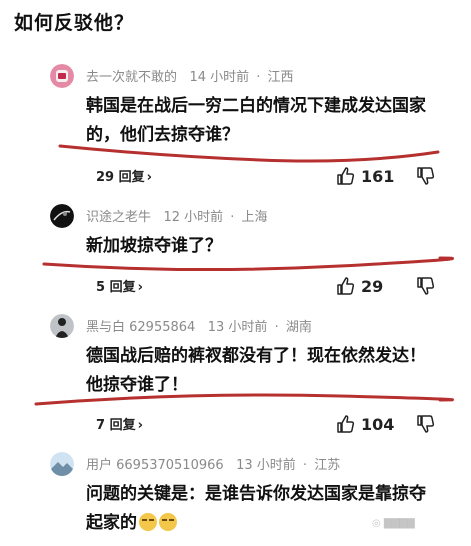 This screenshot has height=546, width=471. Describe the element at coordinates (378, 176) in the screenshot. I see `like-count: 161` at that location.